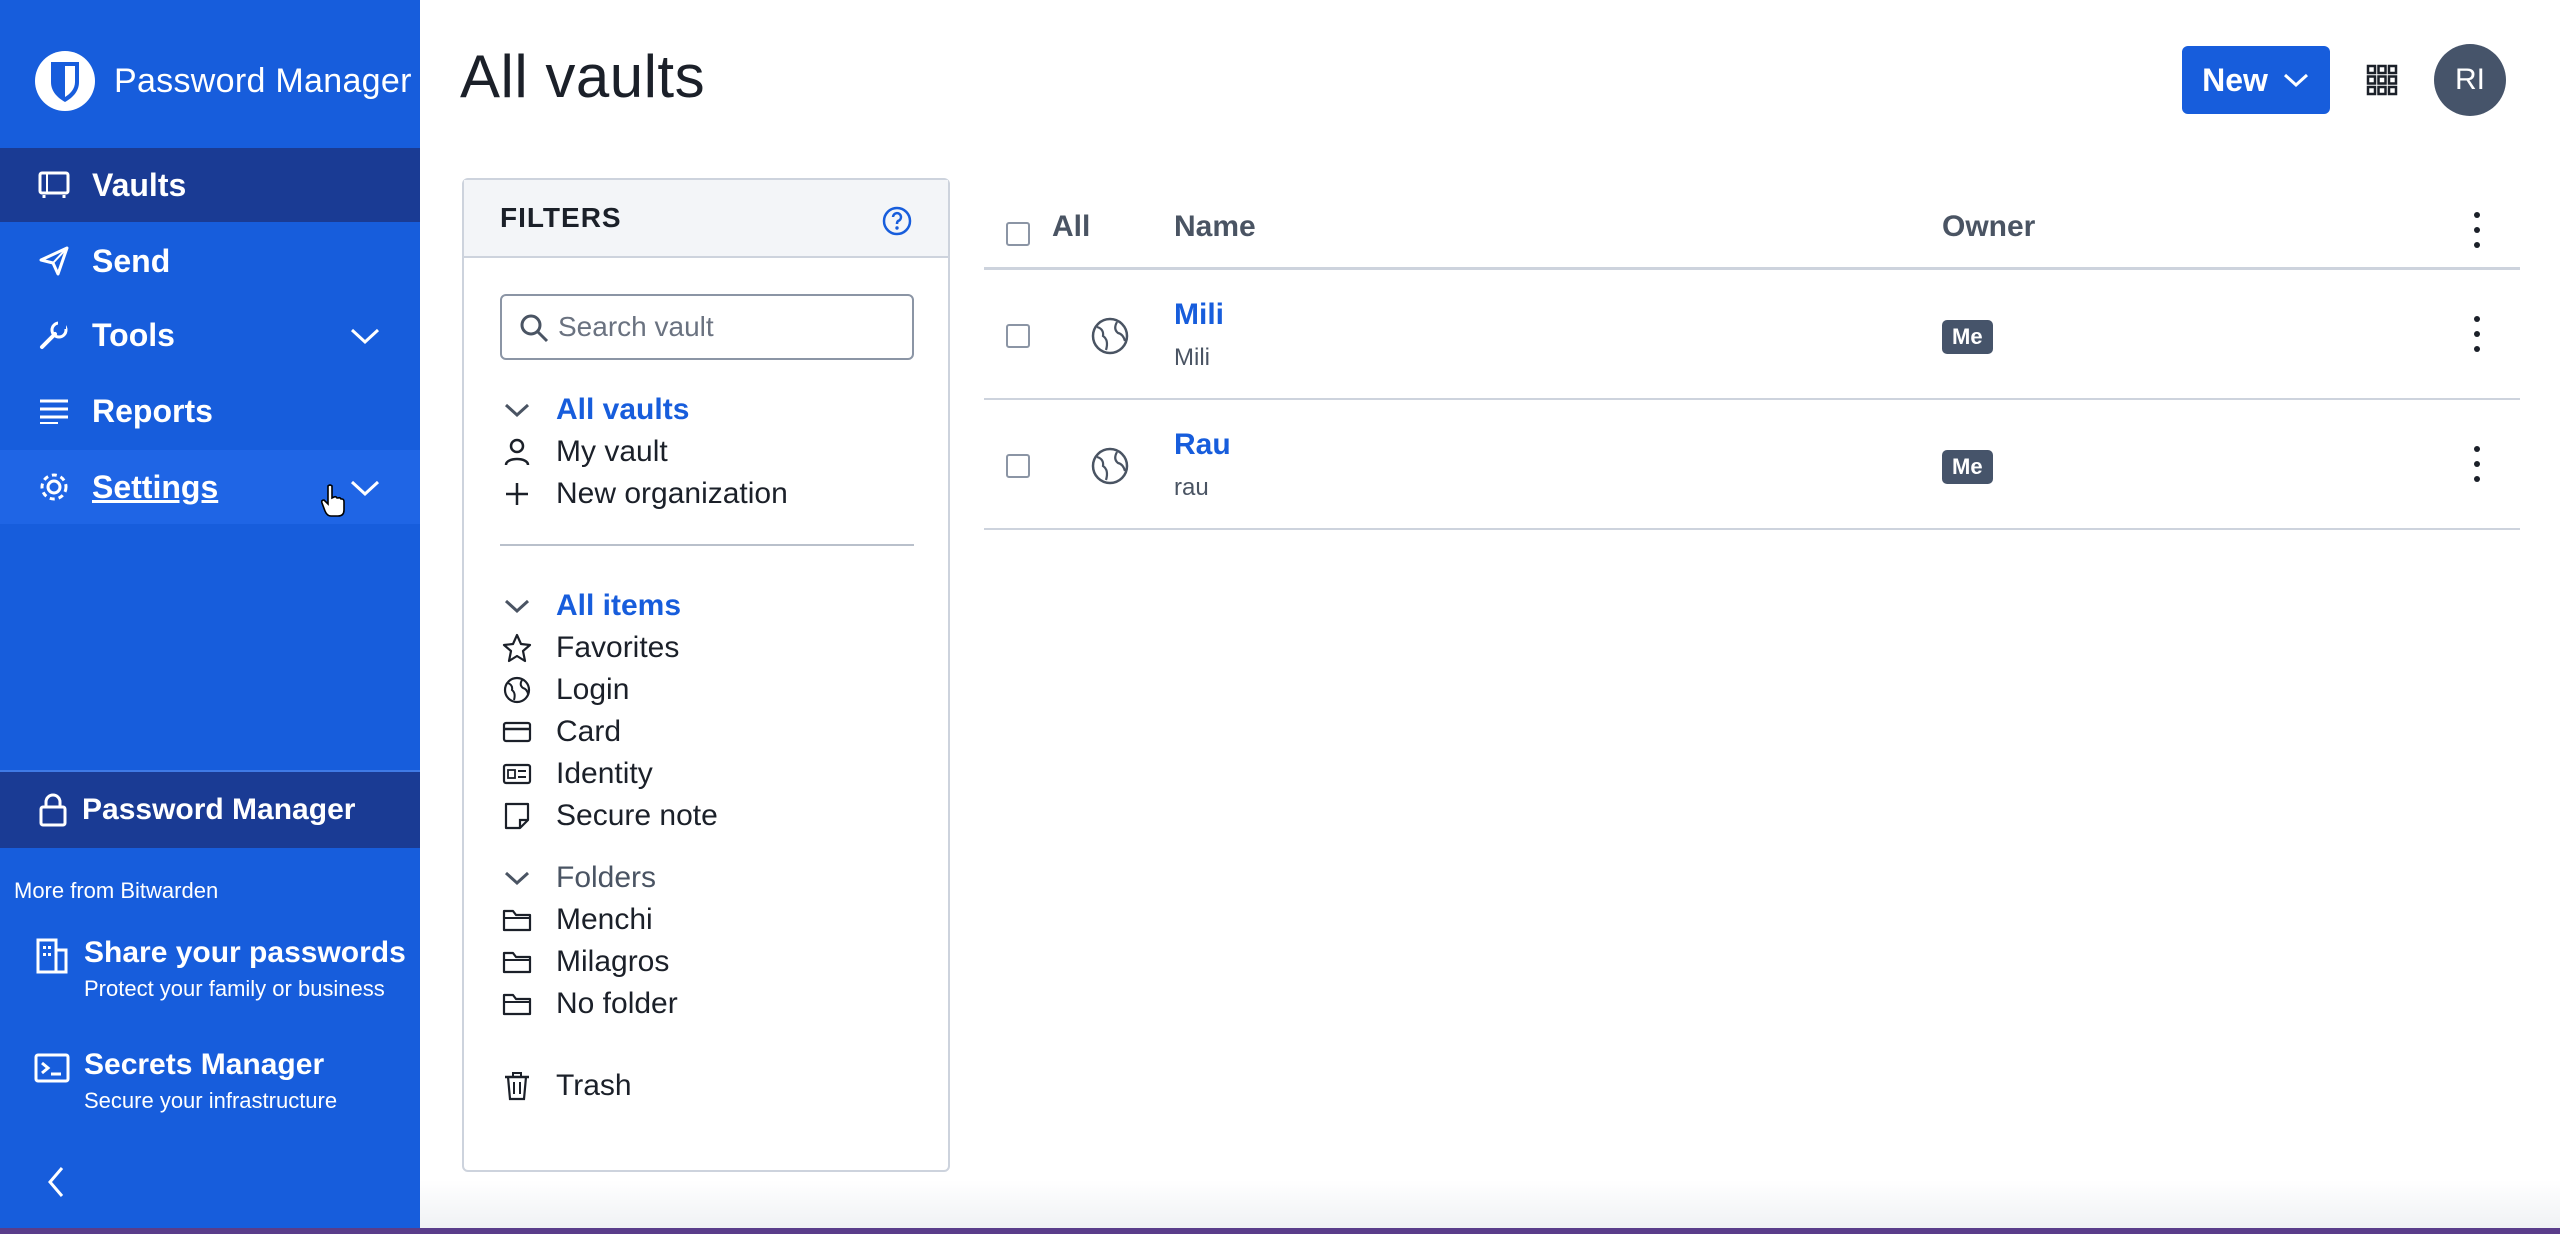  Describe the element at coordinates (1215, 227) in the screenshot. I see `header-name: Name` at that location.